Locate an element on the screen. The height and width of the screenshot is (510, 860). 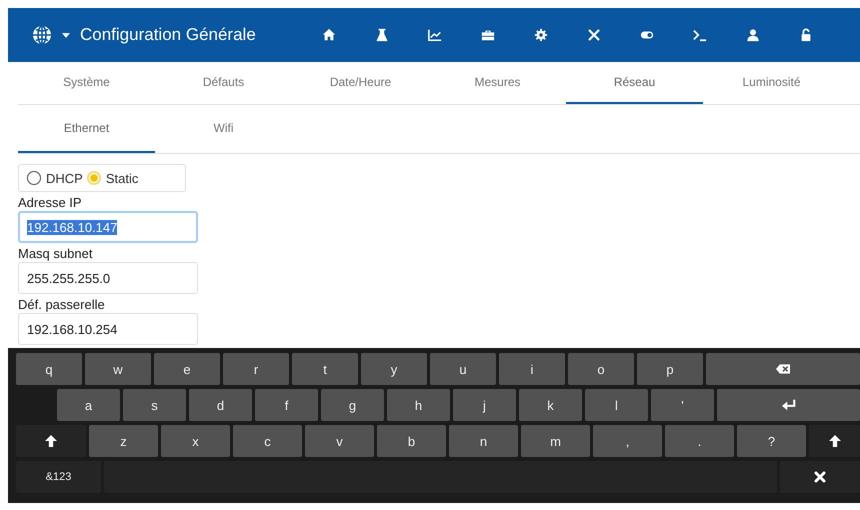
key: l is located at coordinates (616, 405).